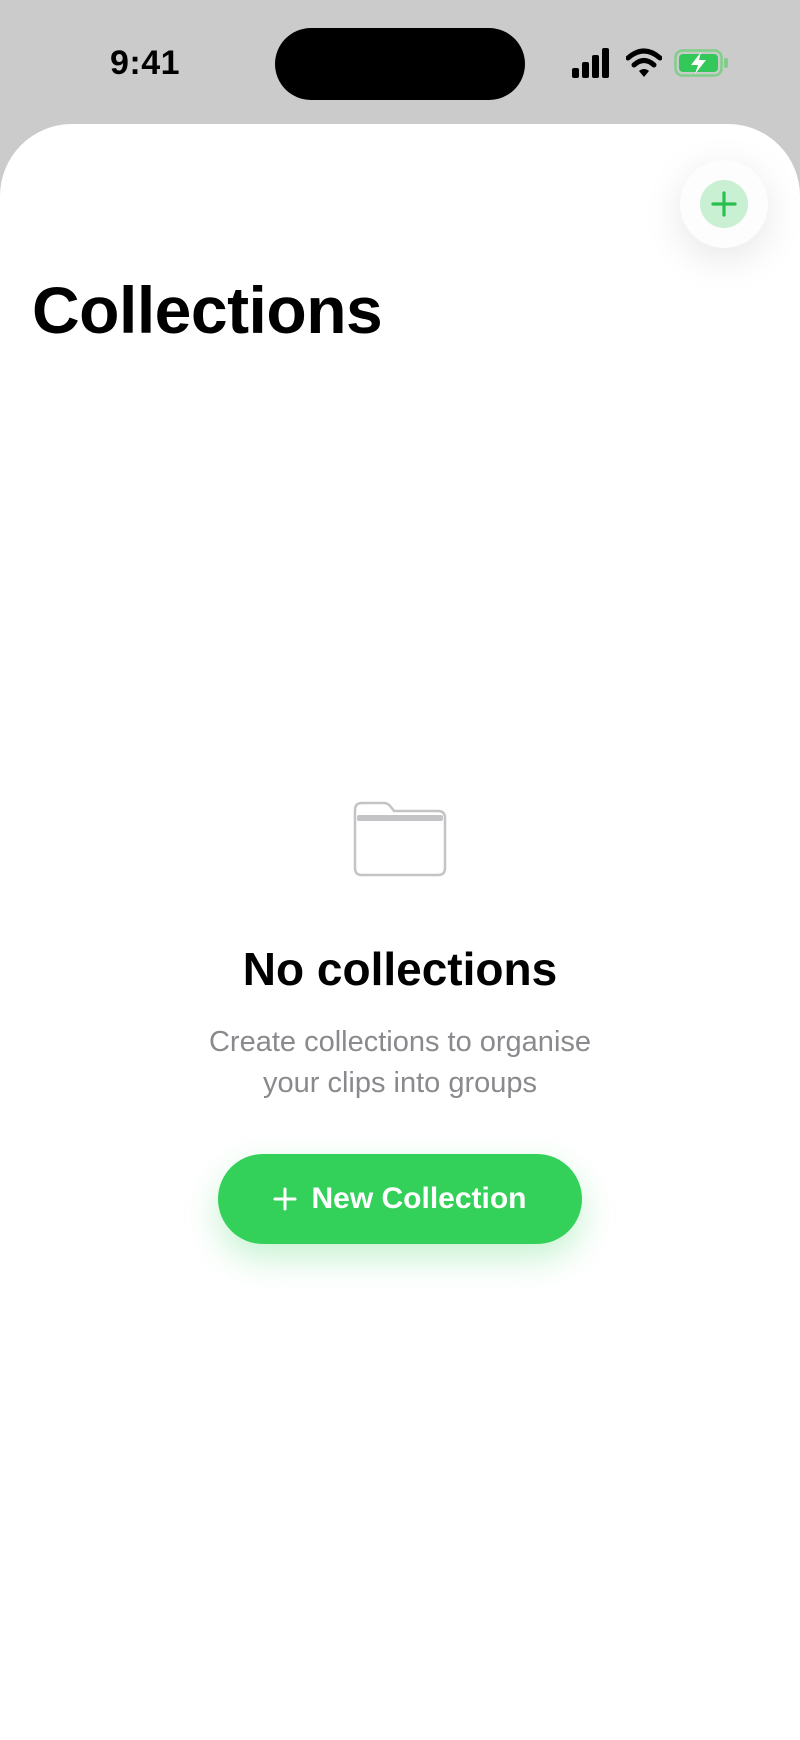 This screenshot has height=1740, width=800. I want to click on status-time: 9:41, so click(145, 63).